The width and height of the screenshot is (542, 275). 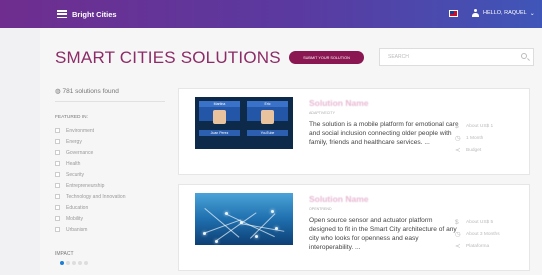 I want to click on filter-technology-innovation: Technology and Innovation, so click(x=90, y=196).